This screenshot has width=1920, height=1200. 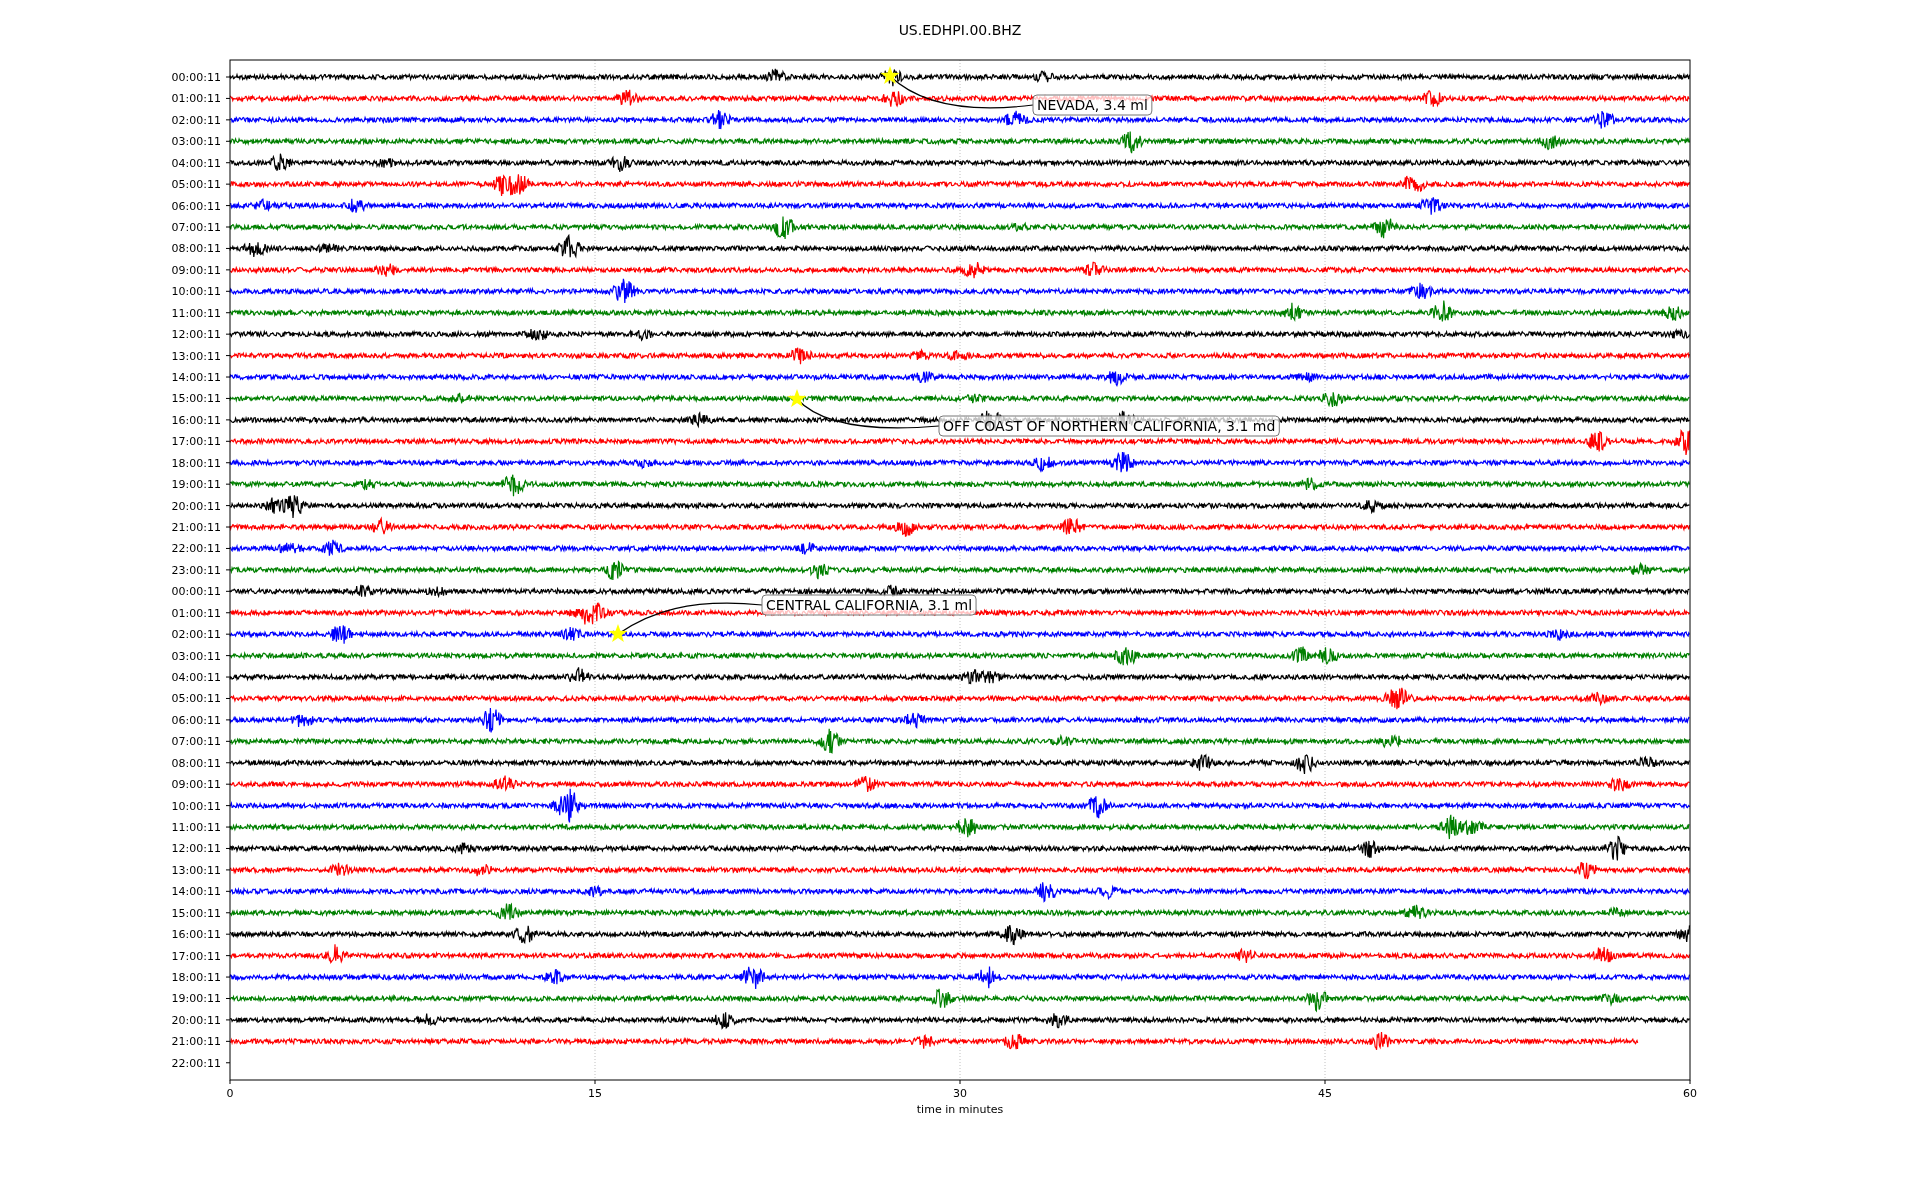 I want to click on row-time-label: 23:00:11, so click(x=196, y=570).